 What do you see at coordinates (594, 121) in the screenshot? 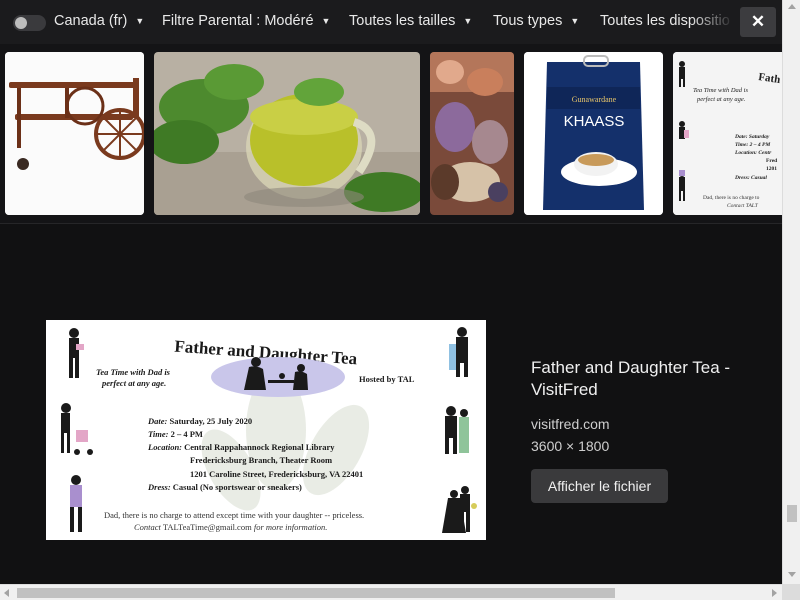
I see `khaass-brand: KHAASS` at bounding box center [594, 121].